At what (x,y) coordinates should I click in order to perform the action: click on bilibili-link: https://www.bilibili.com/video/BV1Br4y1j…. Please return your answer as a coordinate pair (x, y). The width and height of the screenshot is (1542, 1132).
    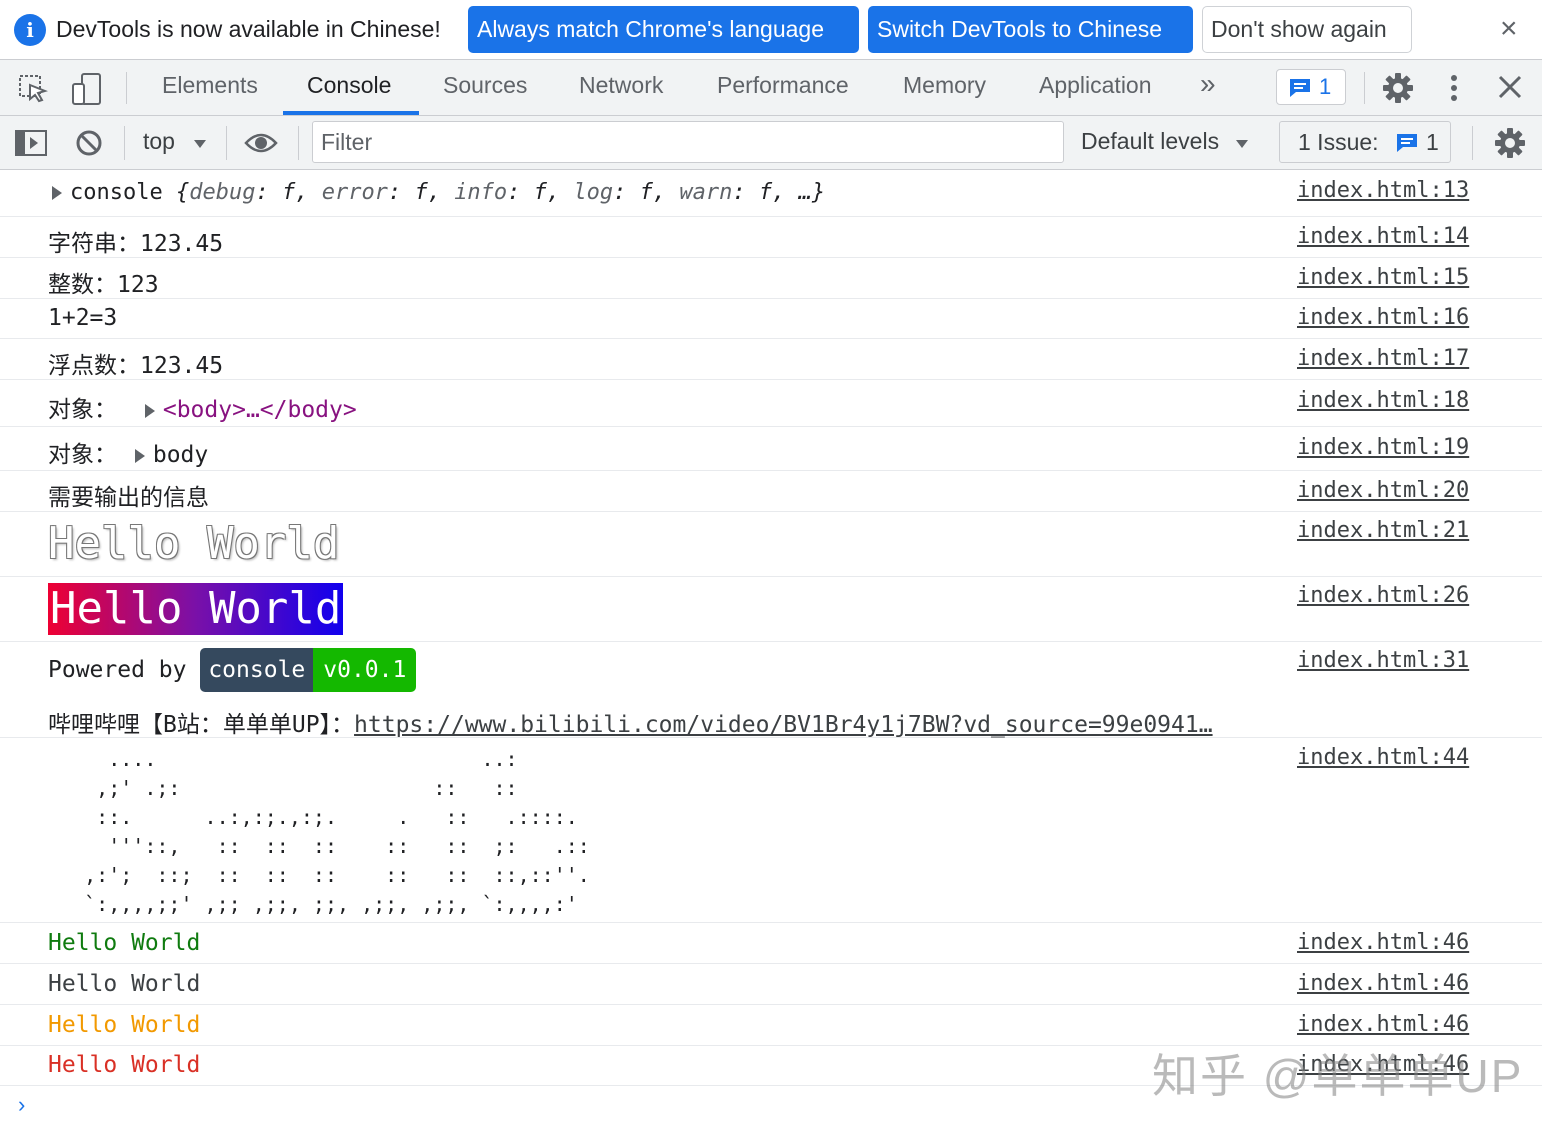
    Looking at the image, I should click on (783, 725).